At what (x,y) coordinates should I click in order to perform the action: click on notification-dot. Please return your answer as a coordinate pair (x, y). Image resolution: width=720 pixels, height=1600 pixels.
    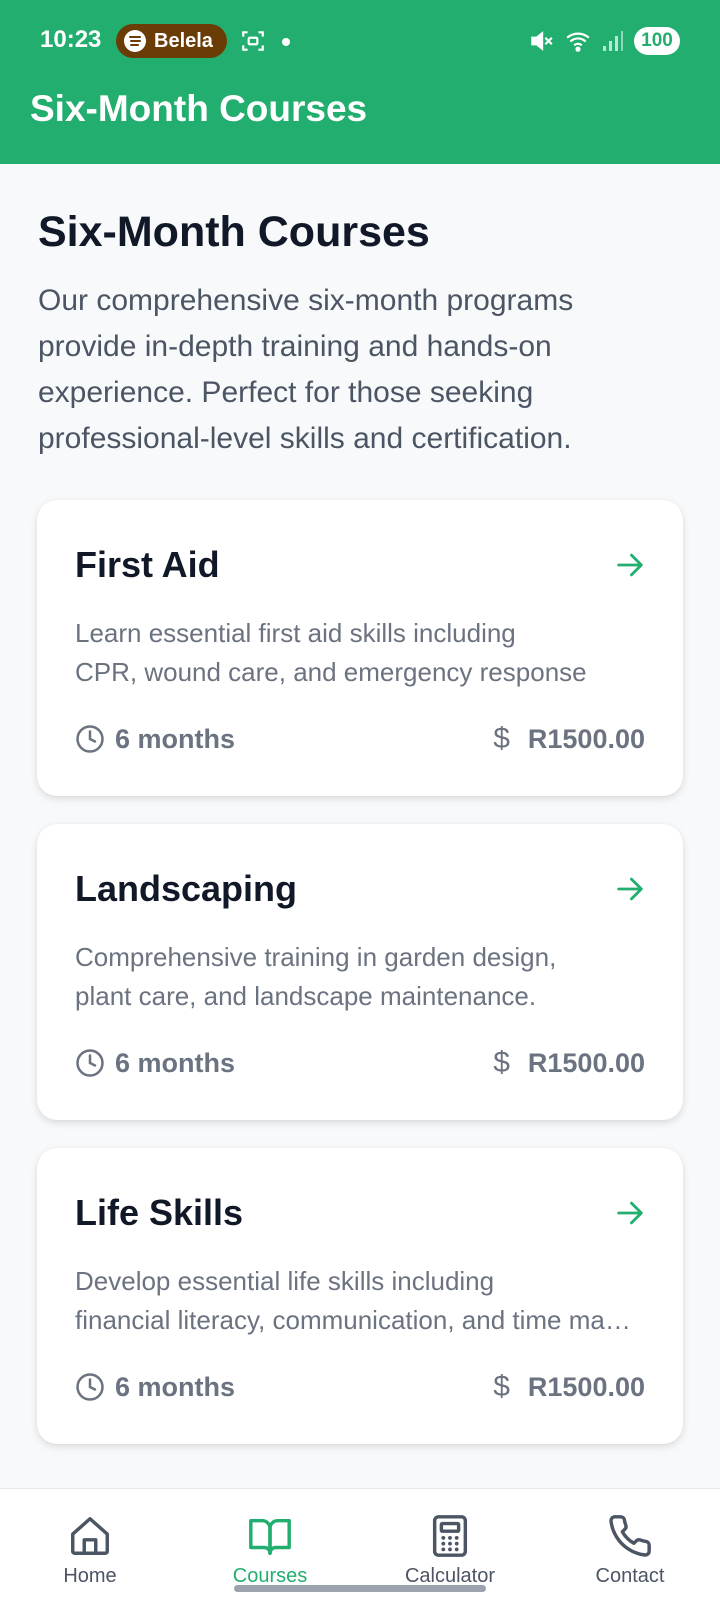
    Looking at the image, I should click on (286, 42).